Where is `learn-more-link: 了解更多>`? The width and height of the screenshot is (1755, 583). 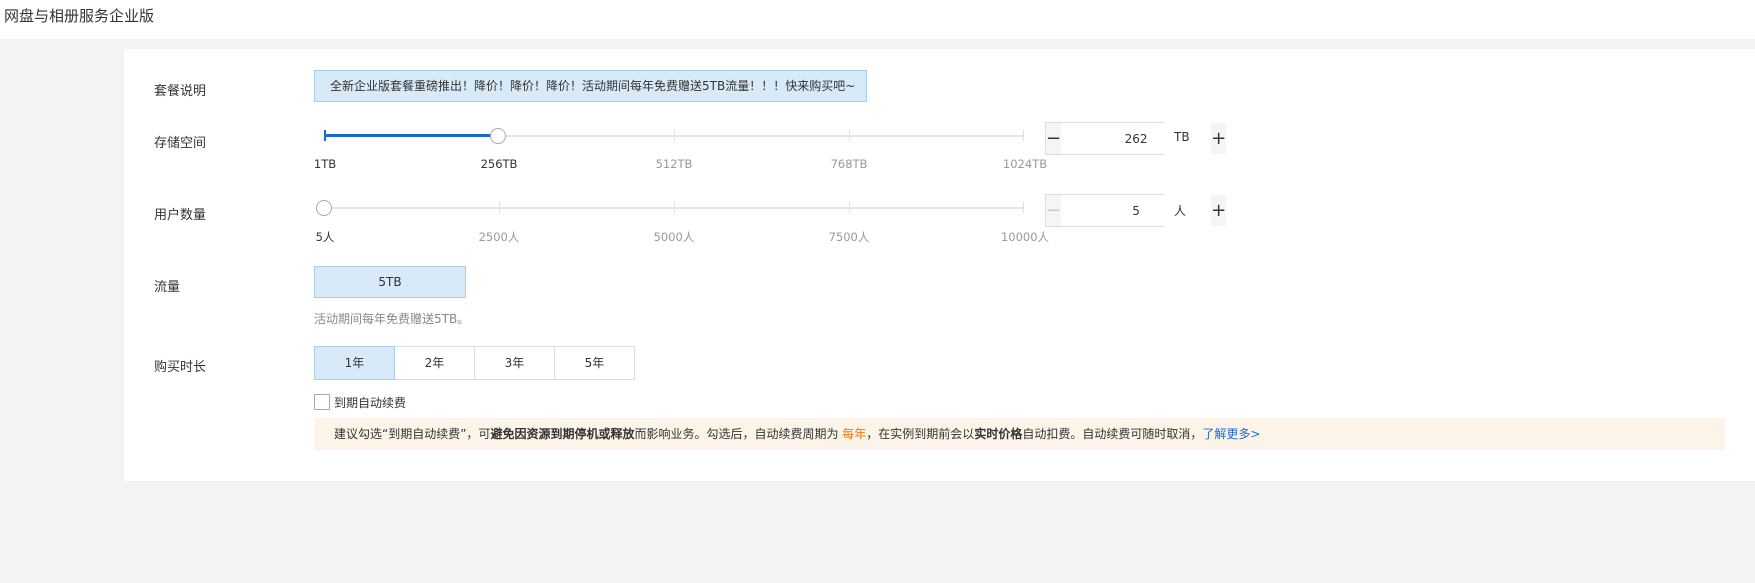 learn-more-link: 了解更多> is located at coordinates (1231, 434).